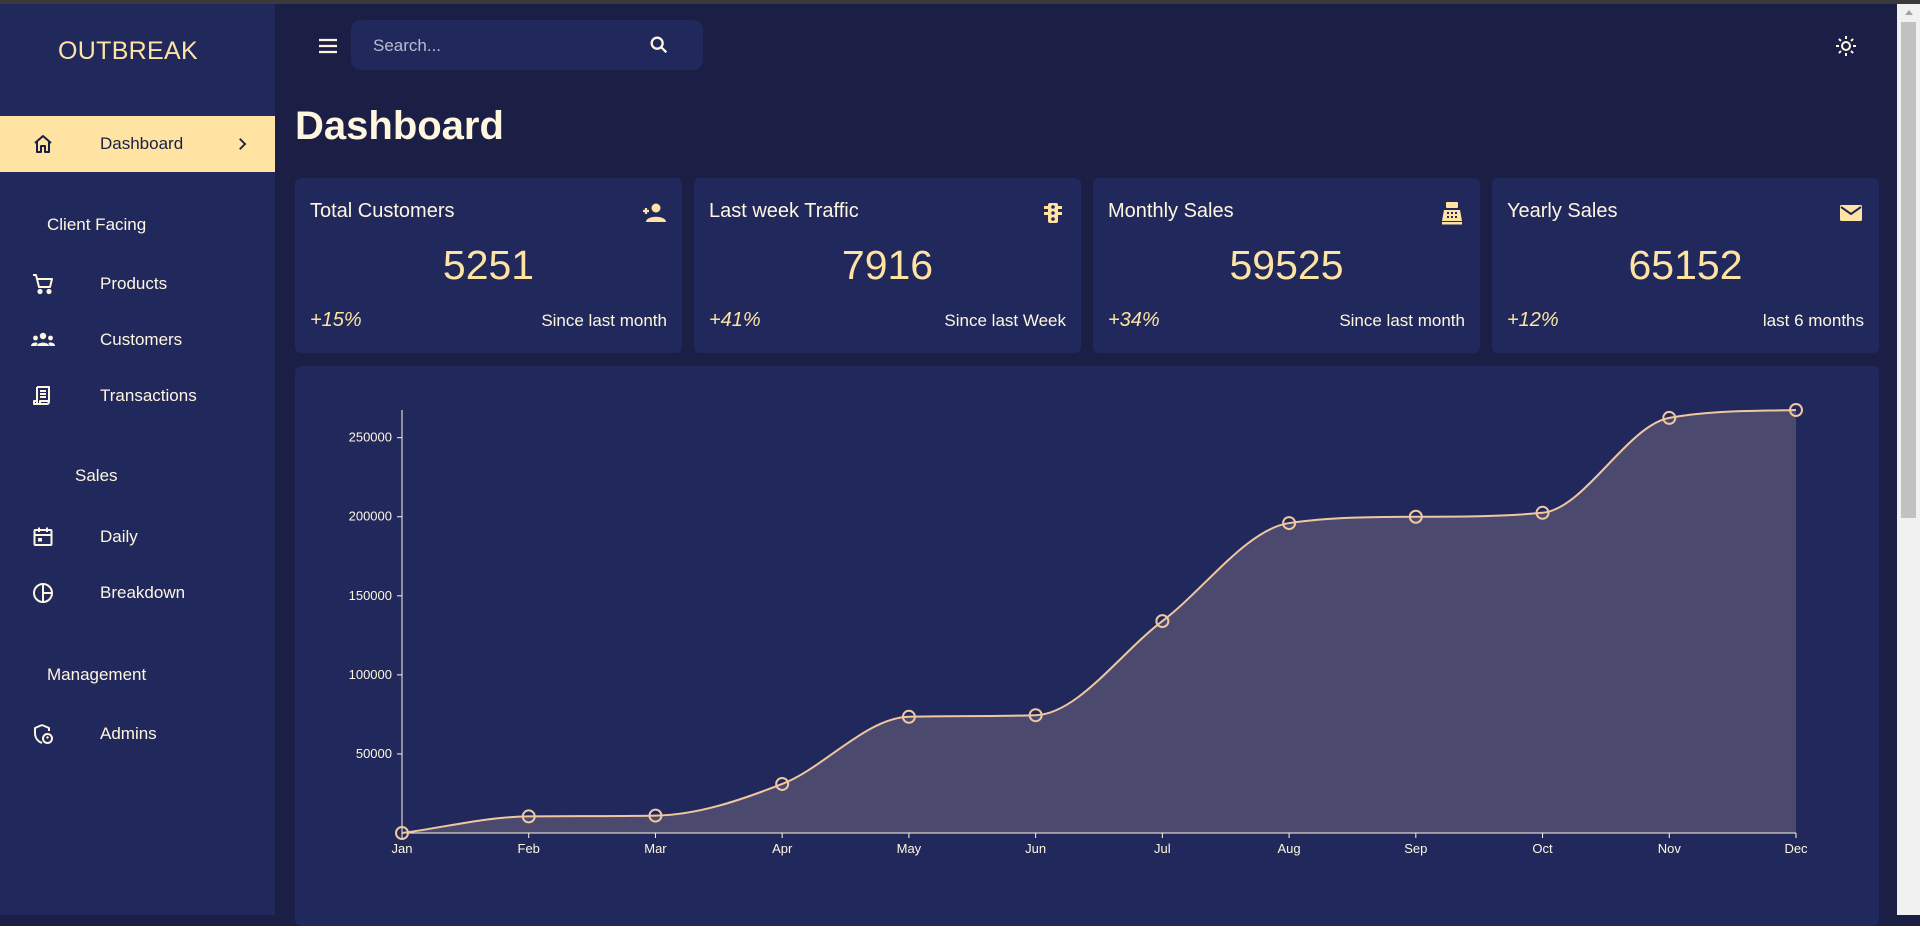 Image resolution: width=1920 pixels, height=926 pixels. I want to click on sidebar-item-transactions: Transactions, so click(137, 396).